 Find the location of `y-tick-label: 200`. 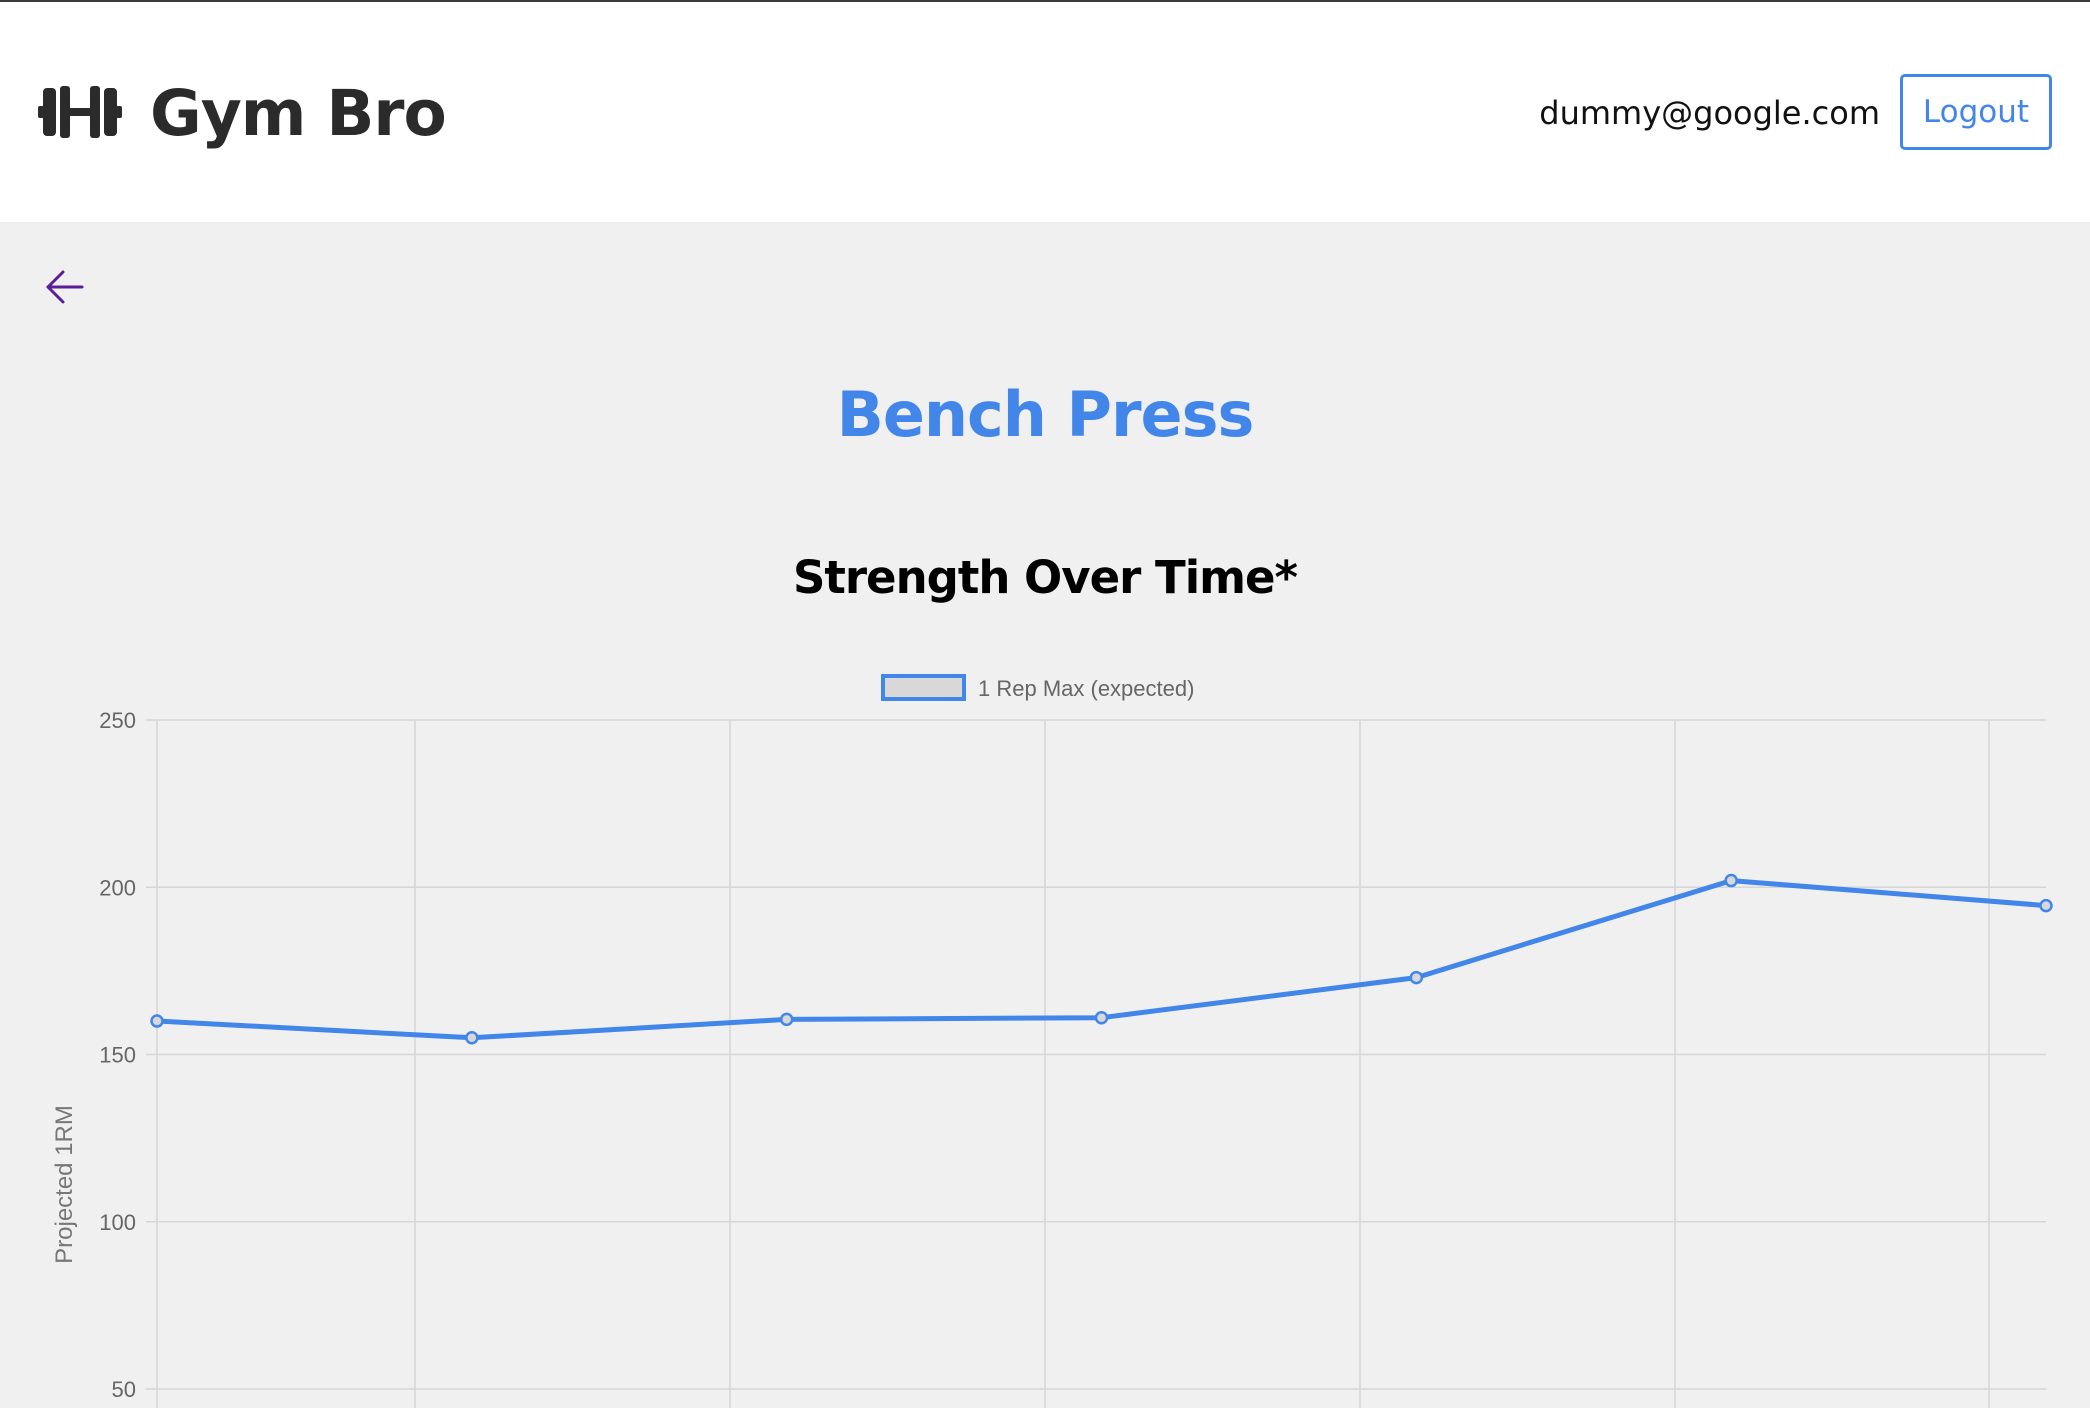

y-tick-label: 200 is located at coordinates (117, 887).